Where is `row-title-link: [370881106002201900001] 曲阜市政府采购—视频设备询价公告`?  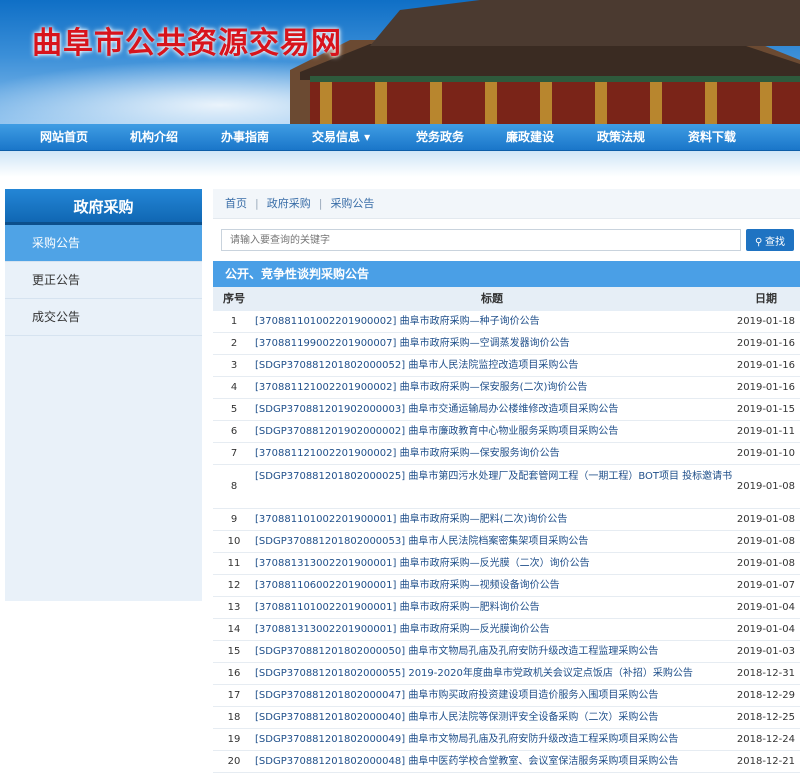 row-title-link: [370881106002201900001] 曲阜市政府采购—视频设备询价公告 is located at coordinates (494, 586).